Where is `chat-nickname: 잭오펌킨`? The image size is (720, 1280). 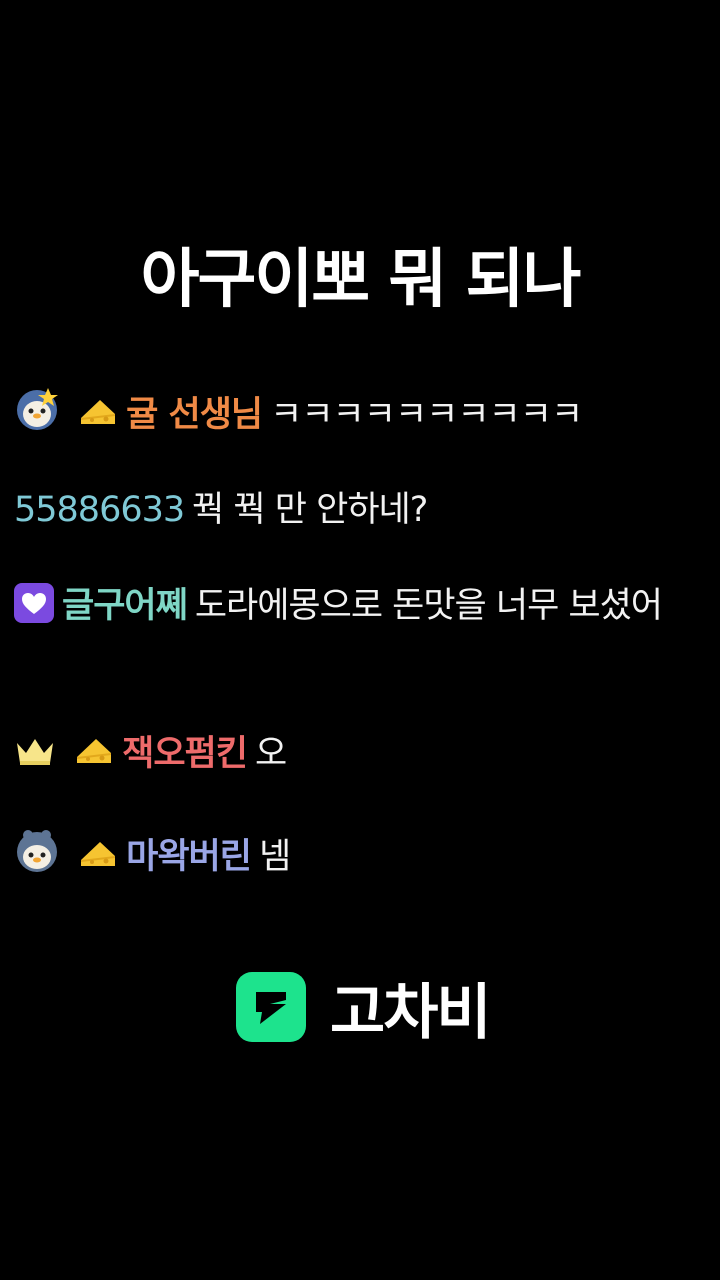 chat-nickname: 잭오펌킨 is located at coordinates (185, 754).